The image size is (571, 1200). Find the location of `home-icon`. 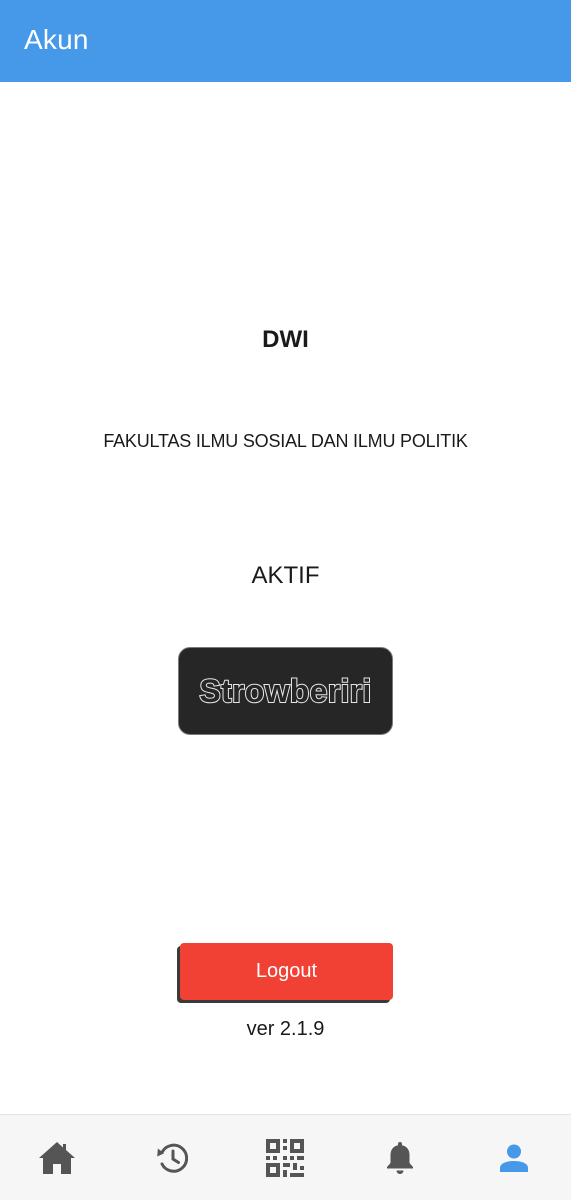

home-icon is located at coordinates (57, 1158).